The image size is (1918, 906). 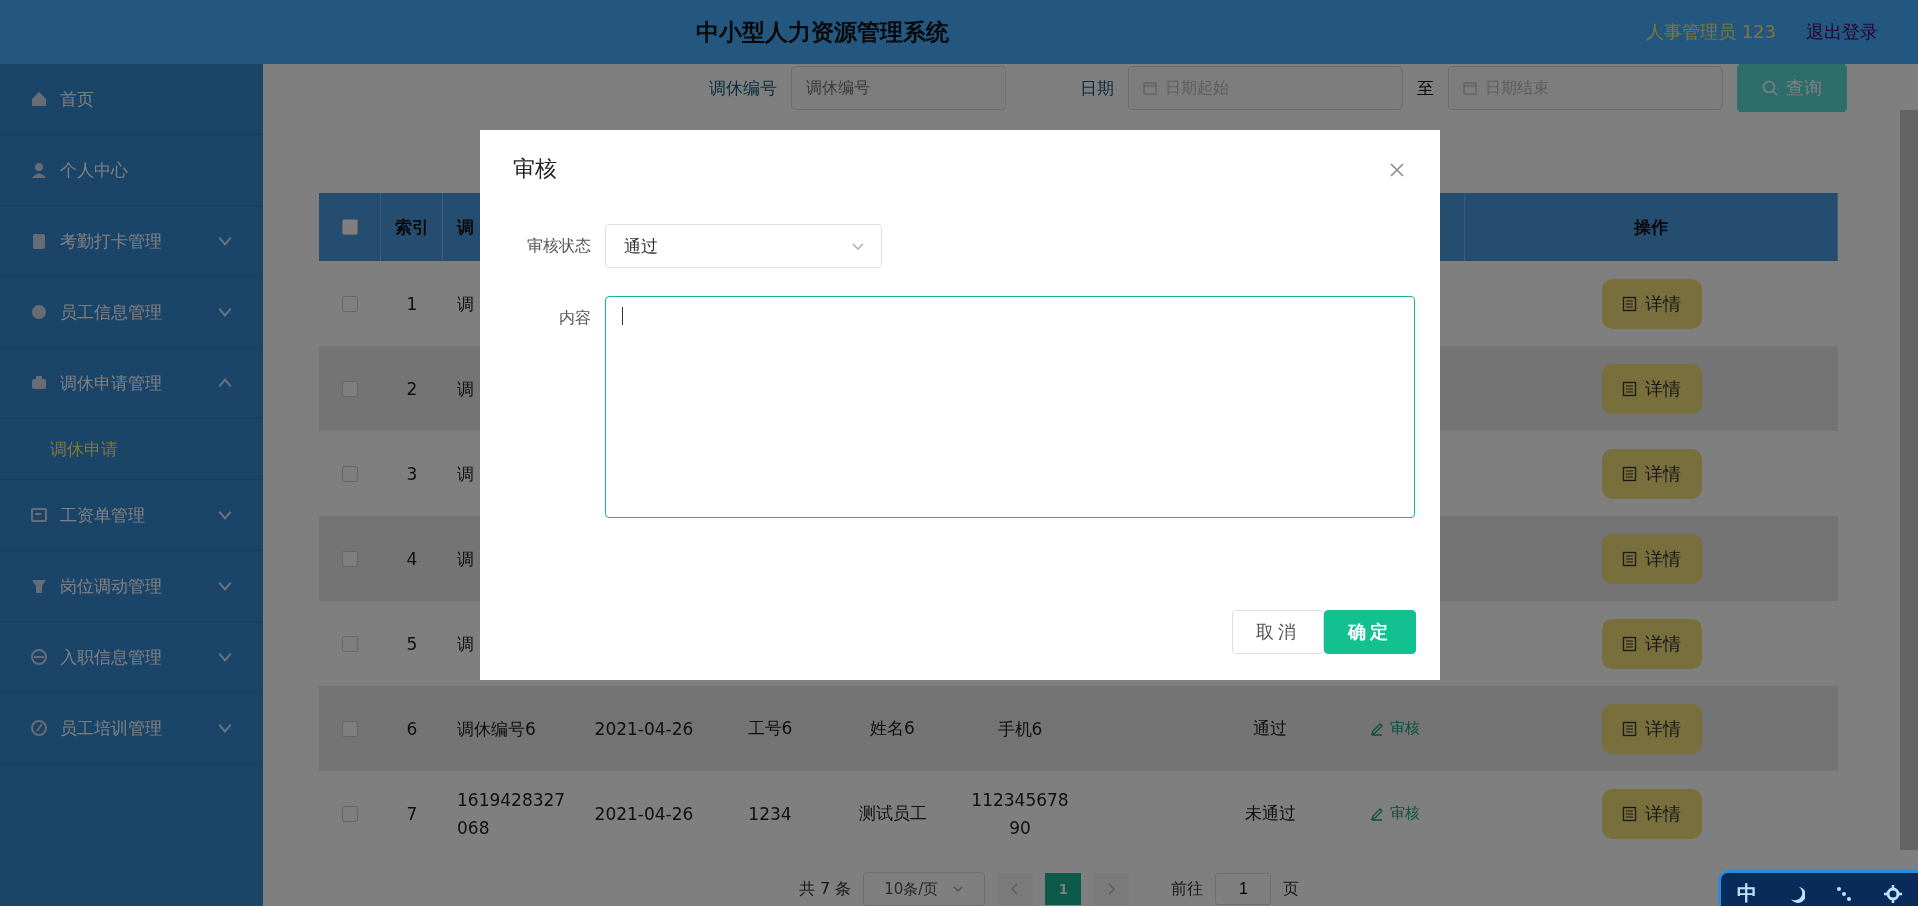 What do you see at coordinates (1097, 88) in the screenshot?
I see `field-label: 日期` at bounding box center [1097, 88].